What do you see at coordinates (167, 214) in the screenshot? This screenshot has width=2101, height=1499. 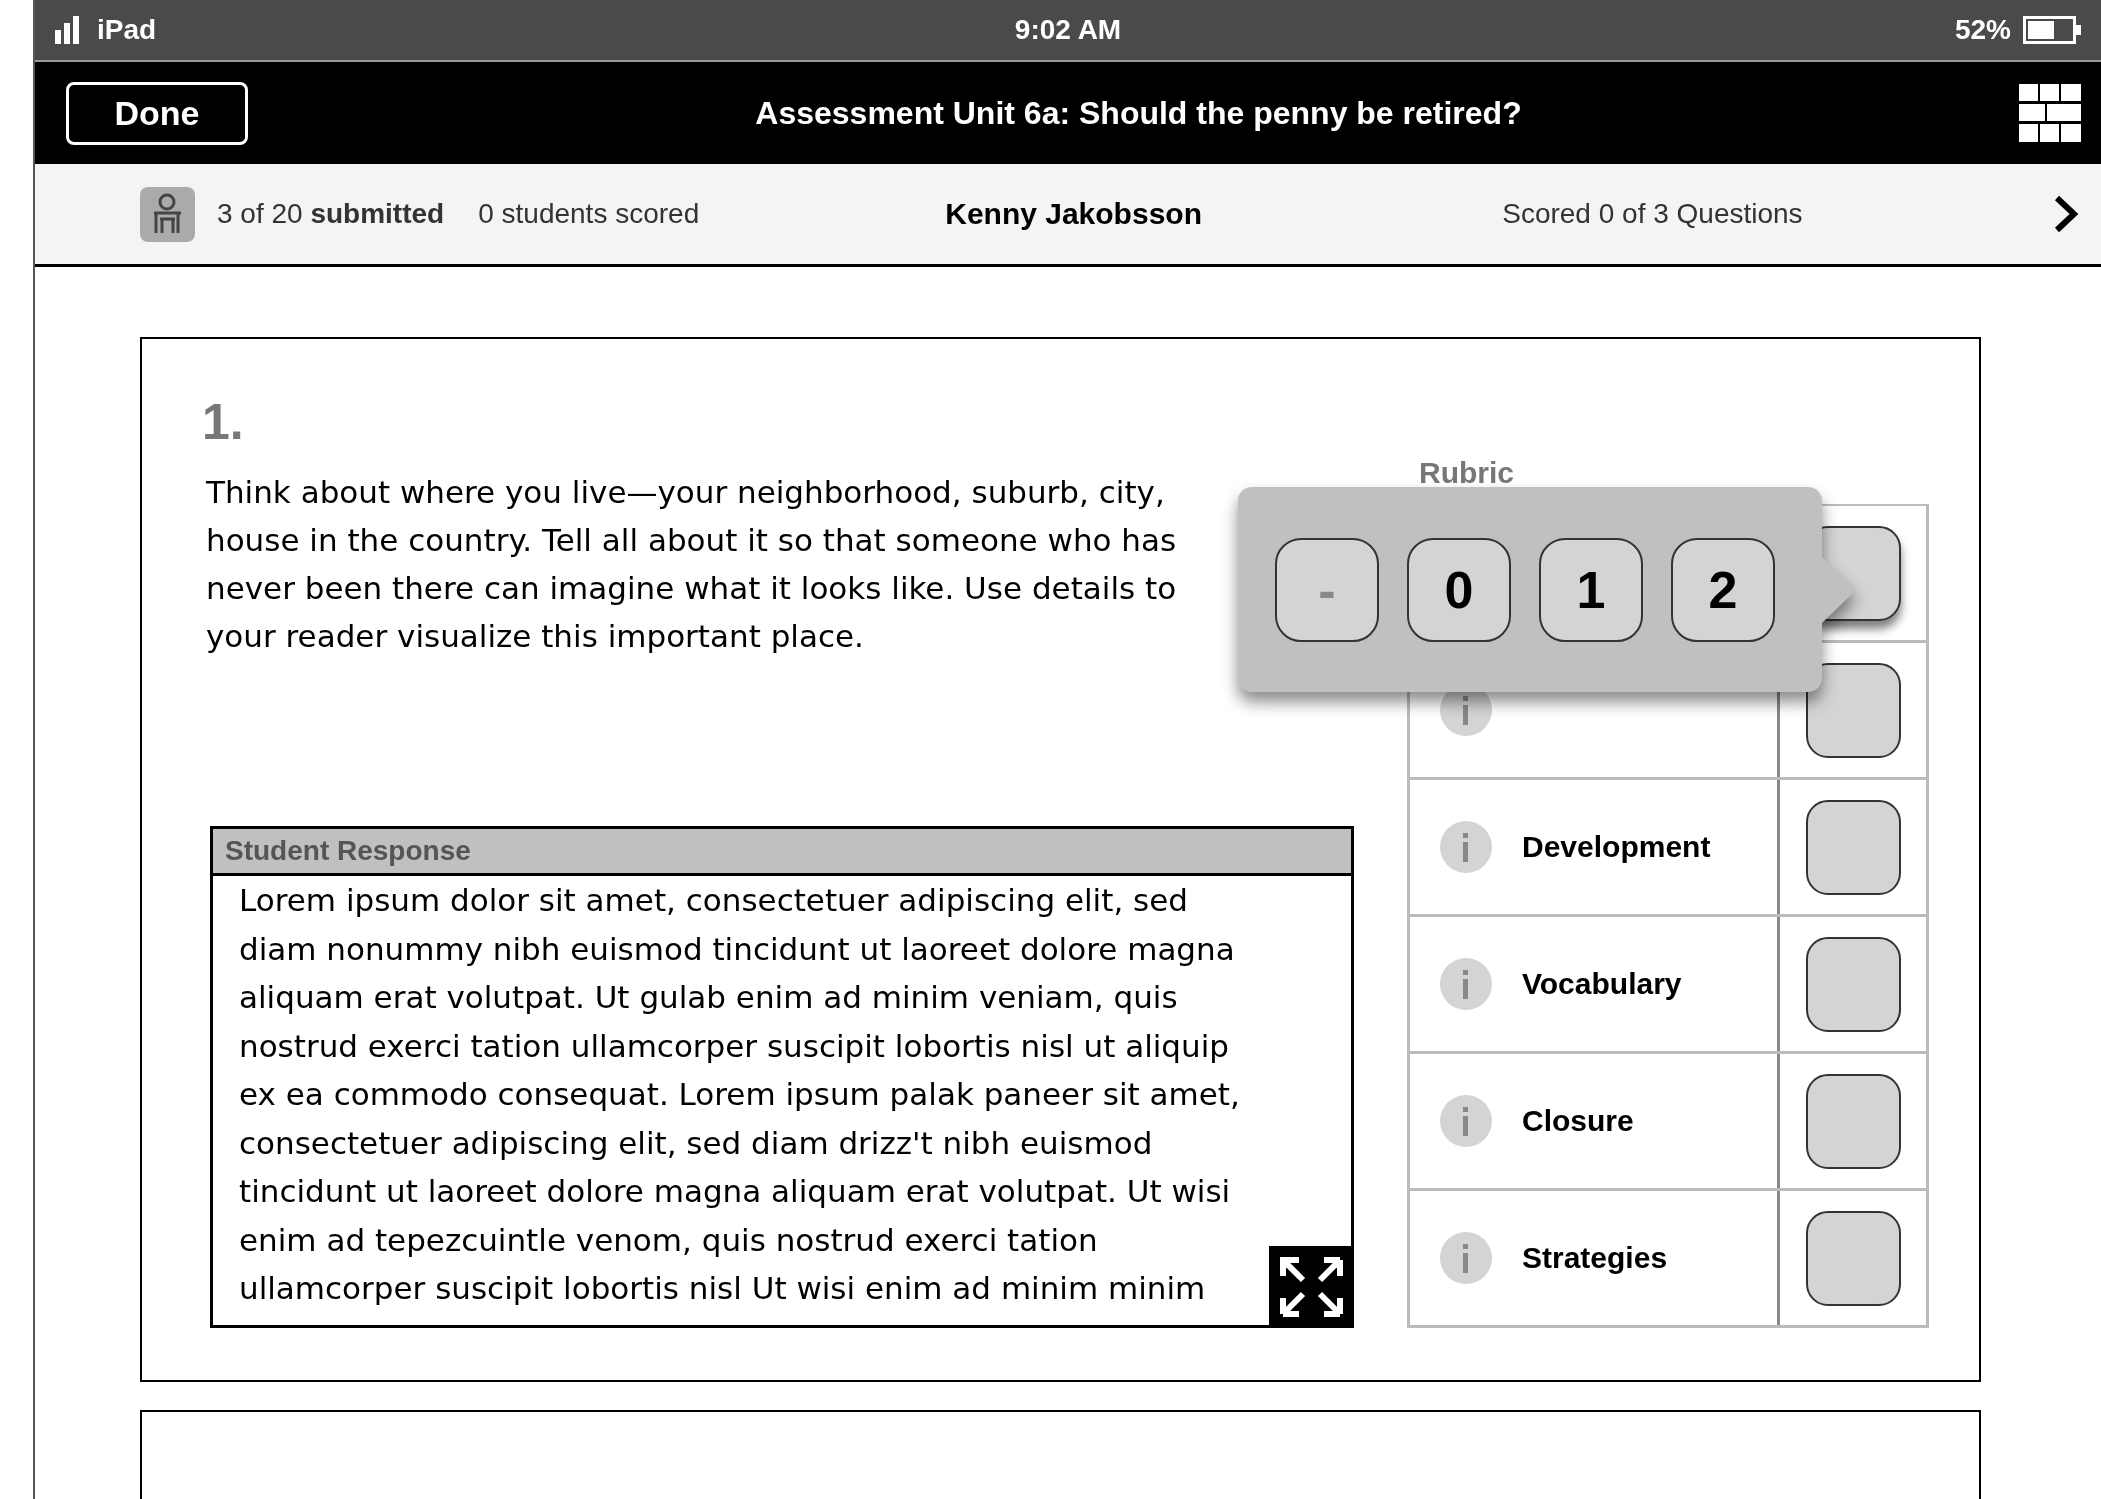 I see `student-desk-icon` at bounding box center [167, 214].